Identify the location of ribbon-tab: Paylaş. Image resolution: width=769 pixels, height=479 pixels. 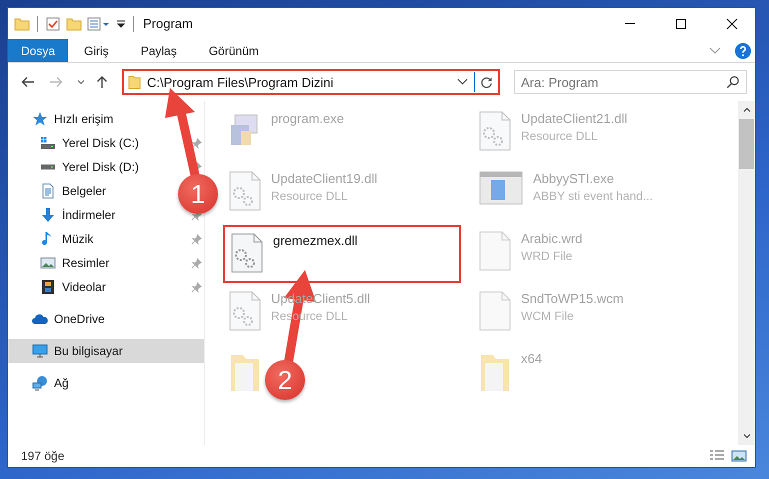
(158, 50).